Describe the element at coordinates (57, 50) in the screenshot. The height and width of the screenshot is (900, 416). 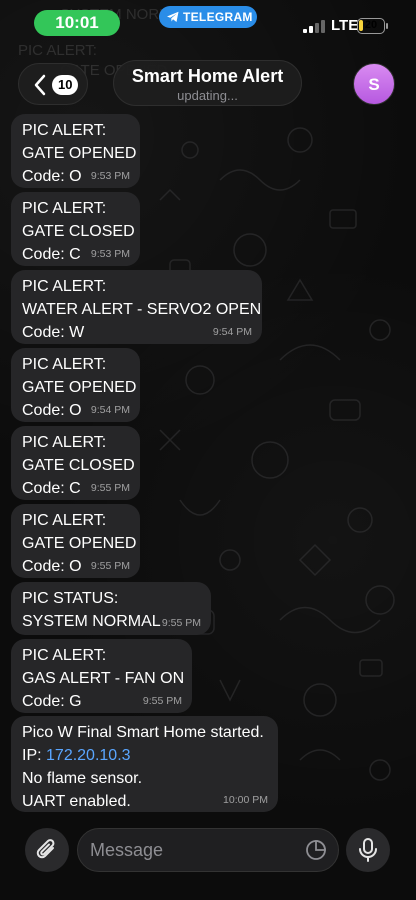
I see `ghost-text: PIC ALERT:` at that location.